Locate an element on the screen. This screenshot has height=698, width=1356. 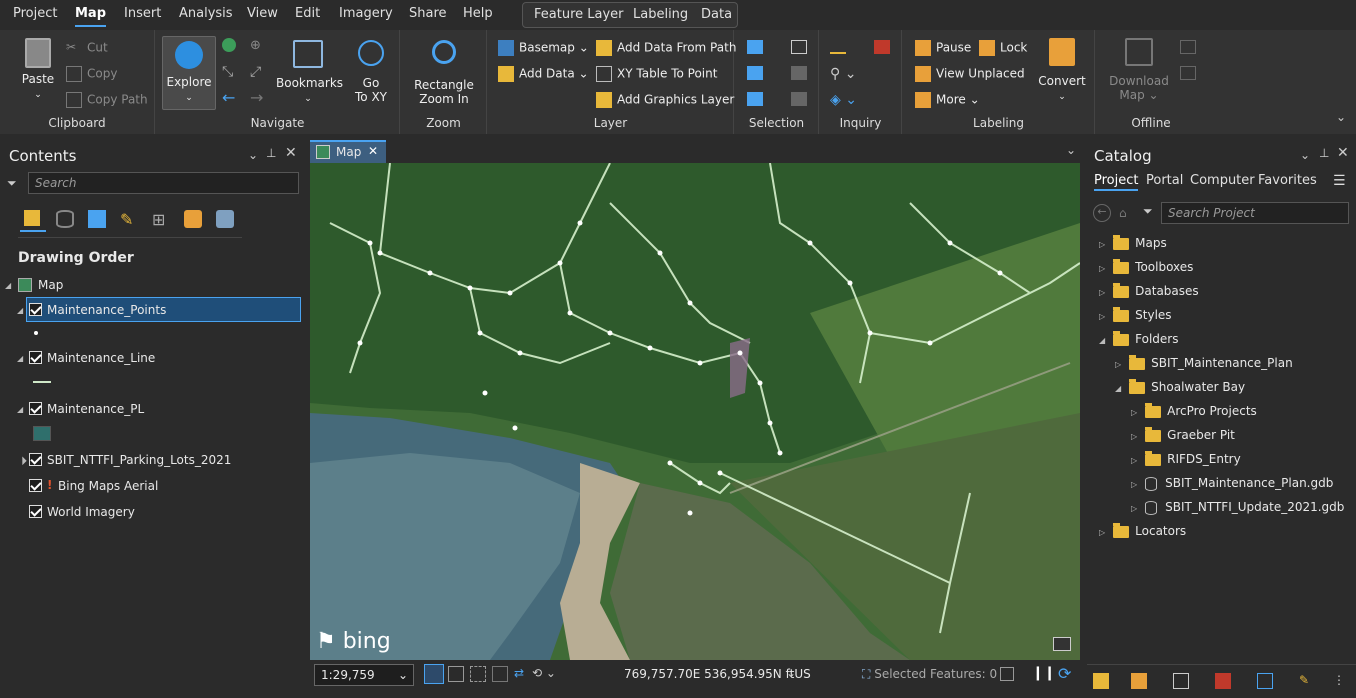
drawing-order-icon is located at coordinates (33, 220).